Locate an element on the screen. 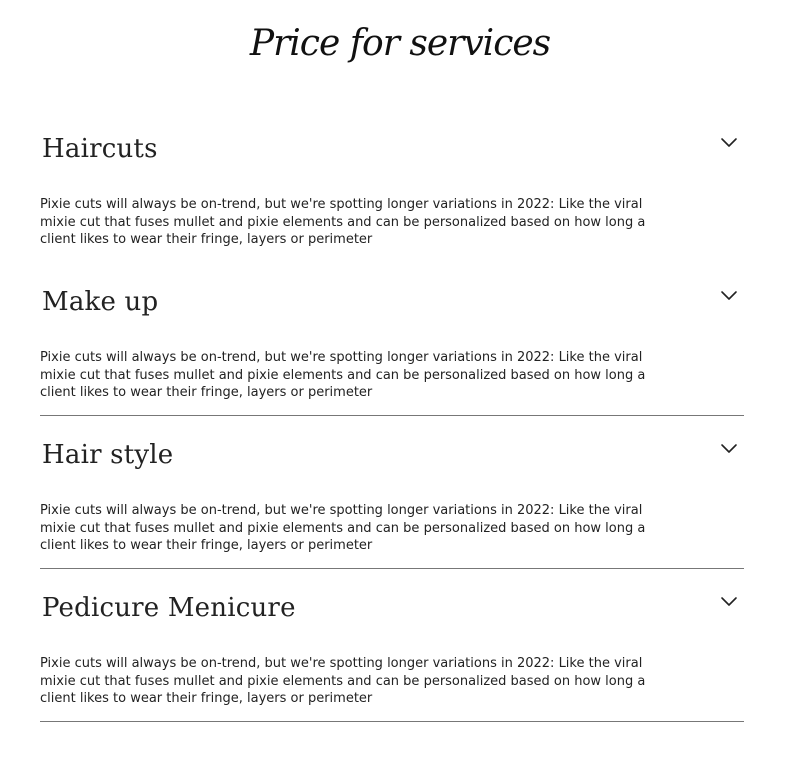 The width and height of the screenshot is (800, 778). accordion-item-title: Make up is located at coordinates (100, 302).